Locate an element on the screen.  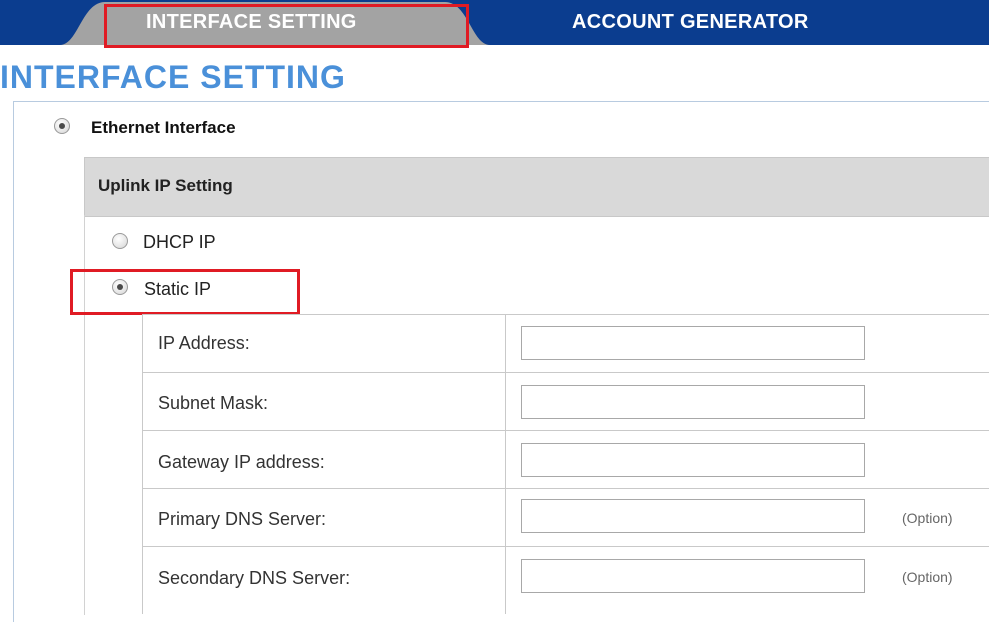
dhcp-ip-label: DHCP IP is located at coordinates (179, 242).